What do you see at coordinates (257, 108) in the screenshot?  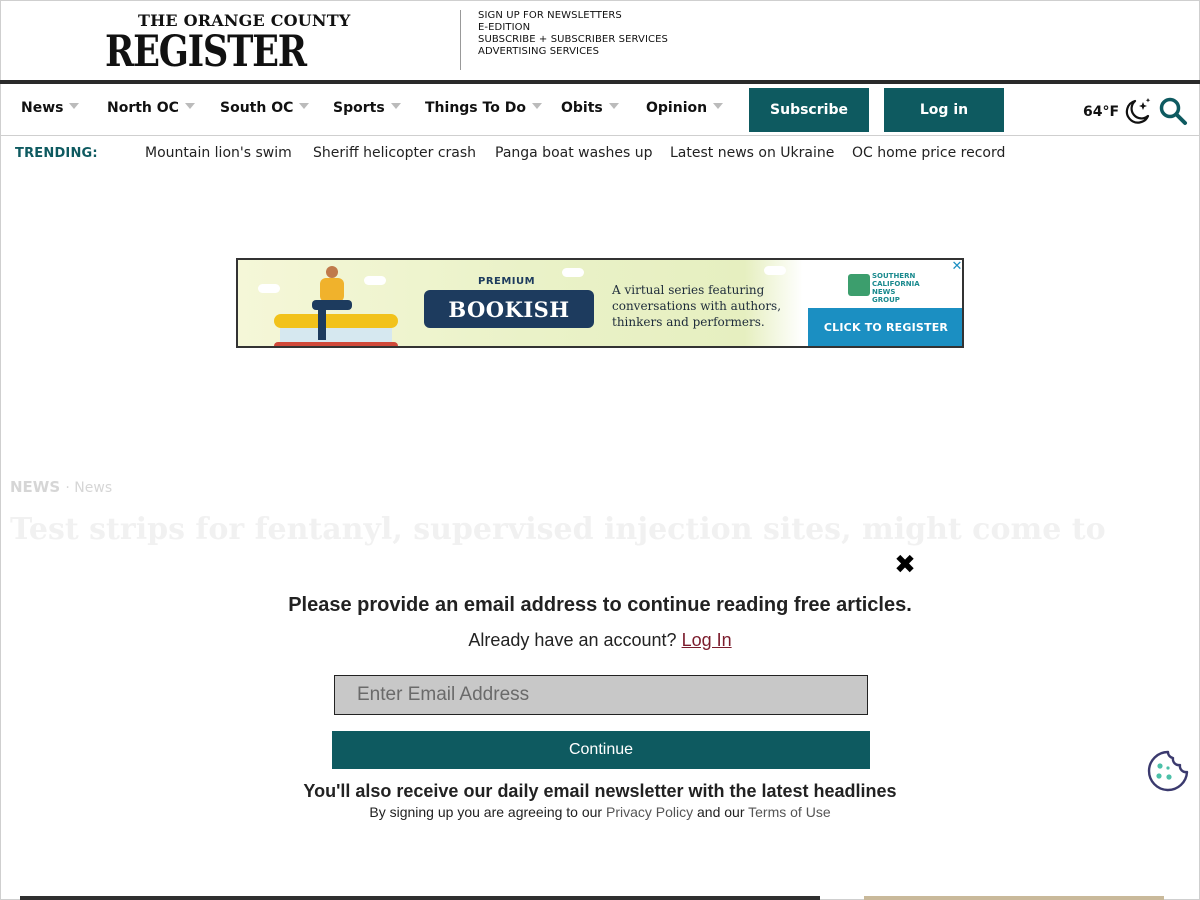 I see `nav-item-label: South OC` at bounding box center [257, 108].